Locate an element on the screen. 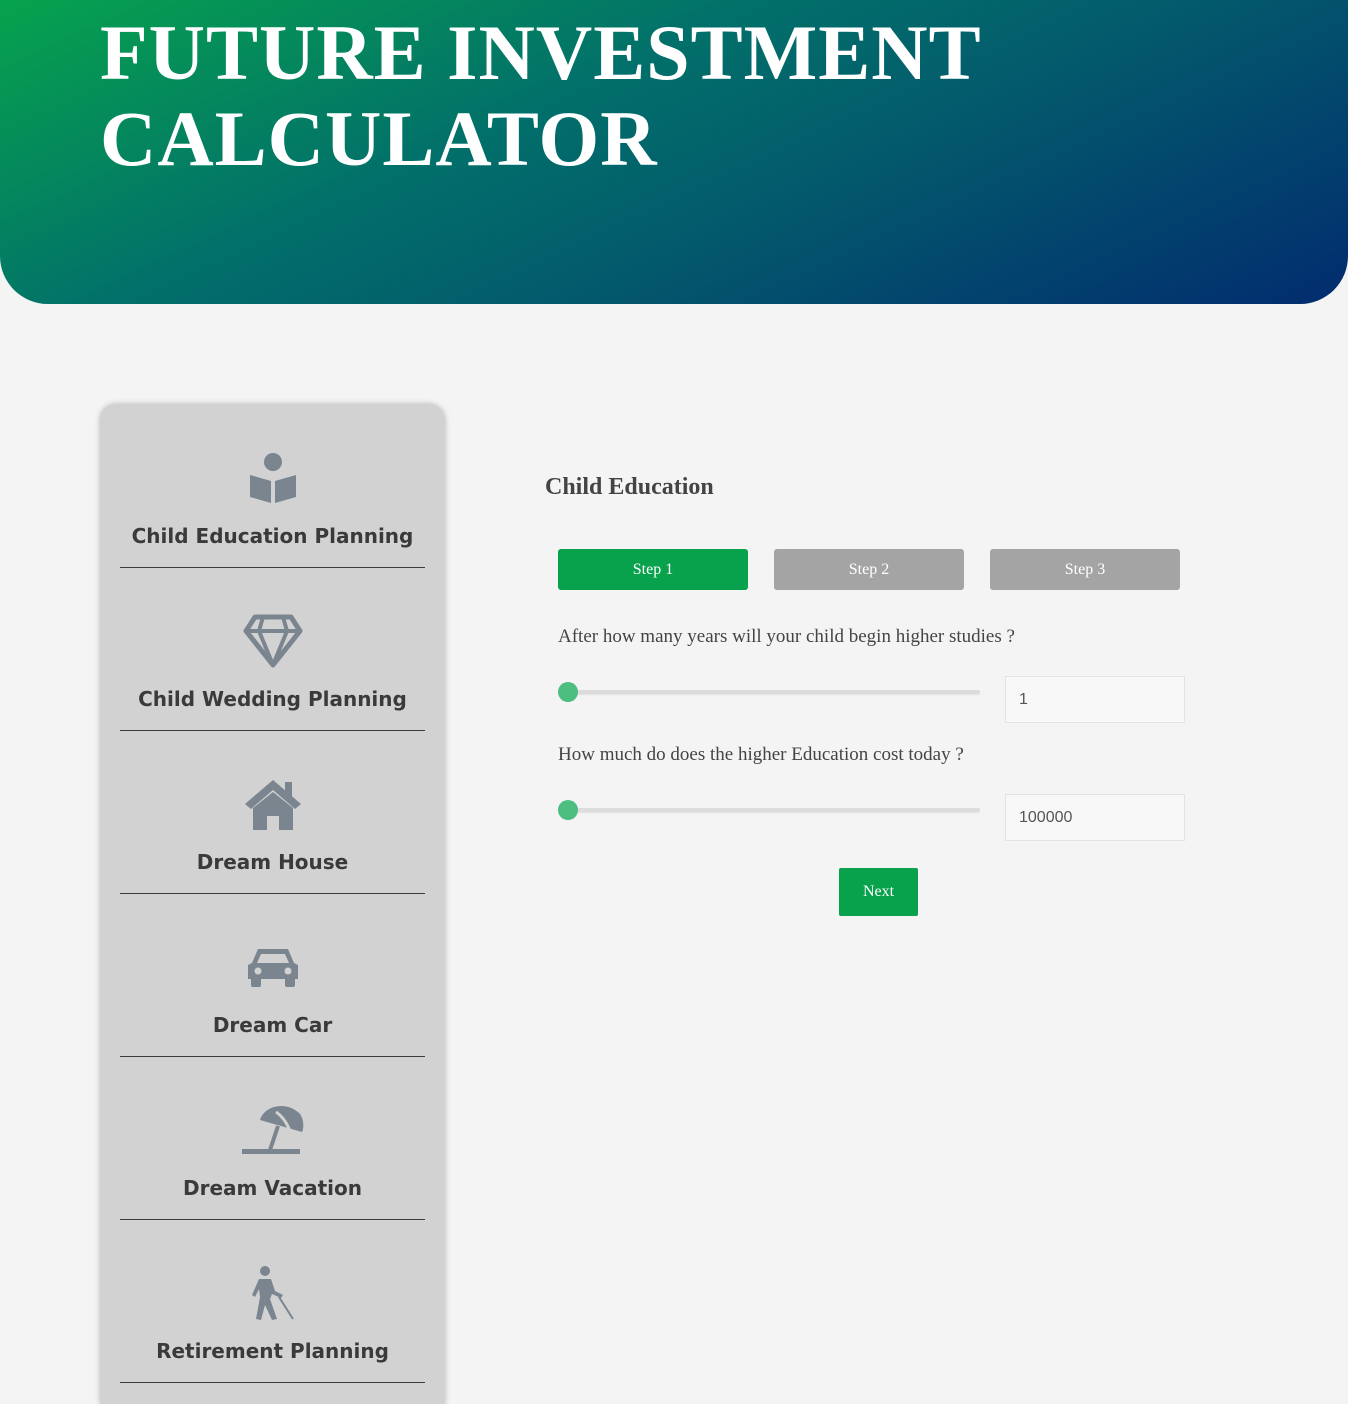 This screenshot has height=1404, width=1348. sidebar-item-dream-house: Dream House is located at coordinates (272, 812).